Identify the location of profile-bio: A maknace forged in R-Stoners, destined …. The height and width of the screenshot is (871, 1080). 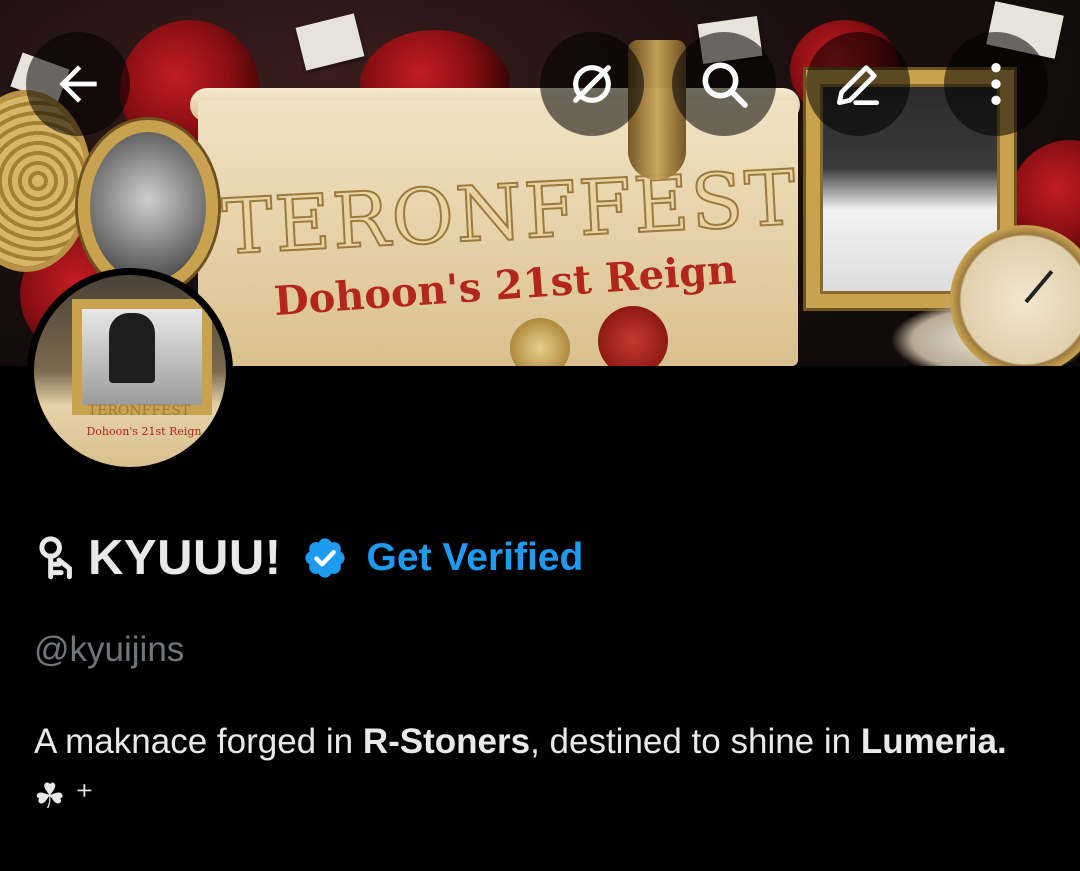
(539, 769).